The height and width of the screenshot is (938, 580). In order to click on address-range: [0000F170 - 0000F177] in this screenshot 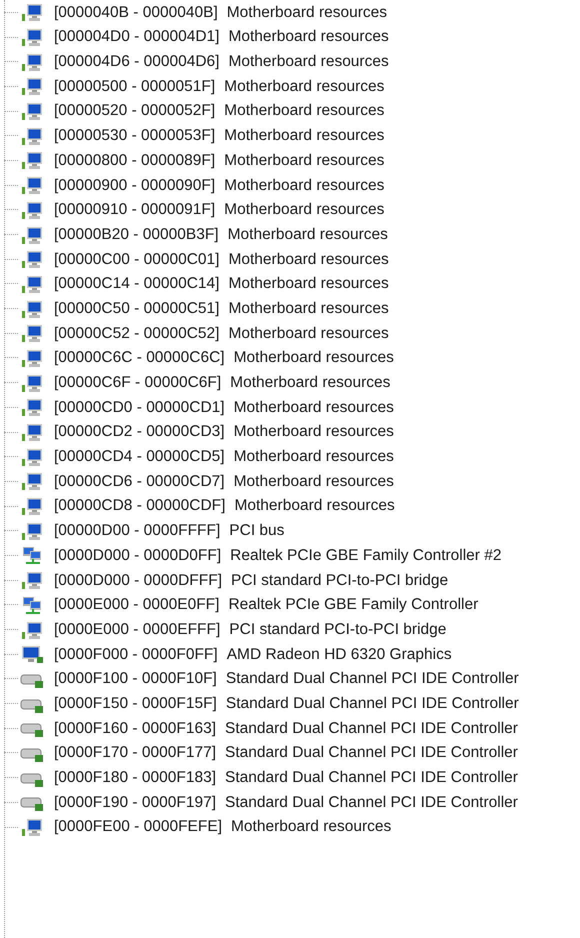, I will do `click(135, 753)`.